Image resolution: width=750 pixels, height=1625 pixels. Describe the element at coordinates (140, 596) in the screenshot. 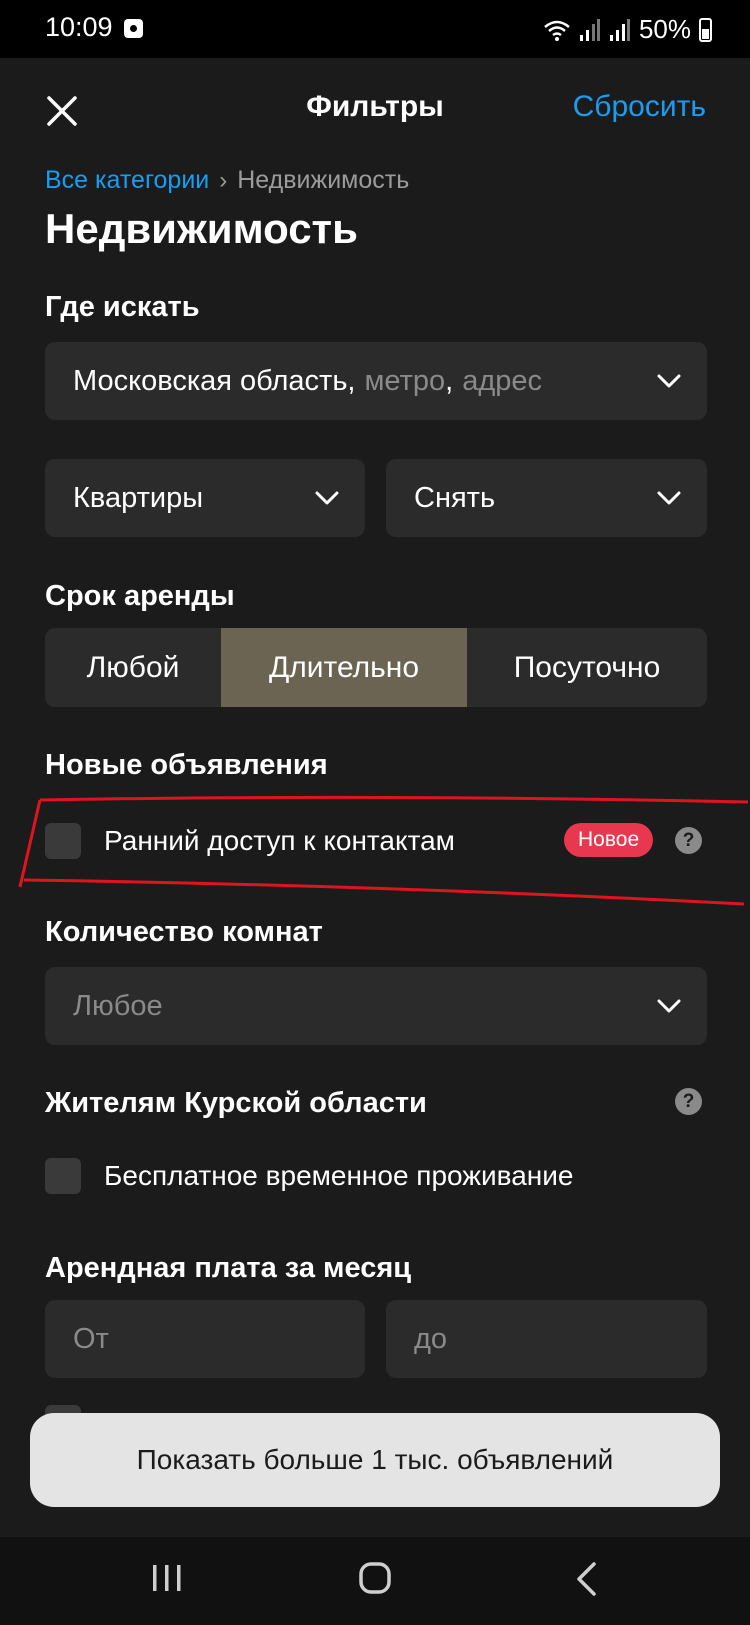

I see `rent-term-label: Срок аренды` at that location.